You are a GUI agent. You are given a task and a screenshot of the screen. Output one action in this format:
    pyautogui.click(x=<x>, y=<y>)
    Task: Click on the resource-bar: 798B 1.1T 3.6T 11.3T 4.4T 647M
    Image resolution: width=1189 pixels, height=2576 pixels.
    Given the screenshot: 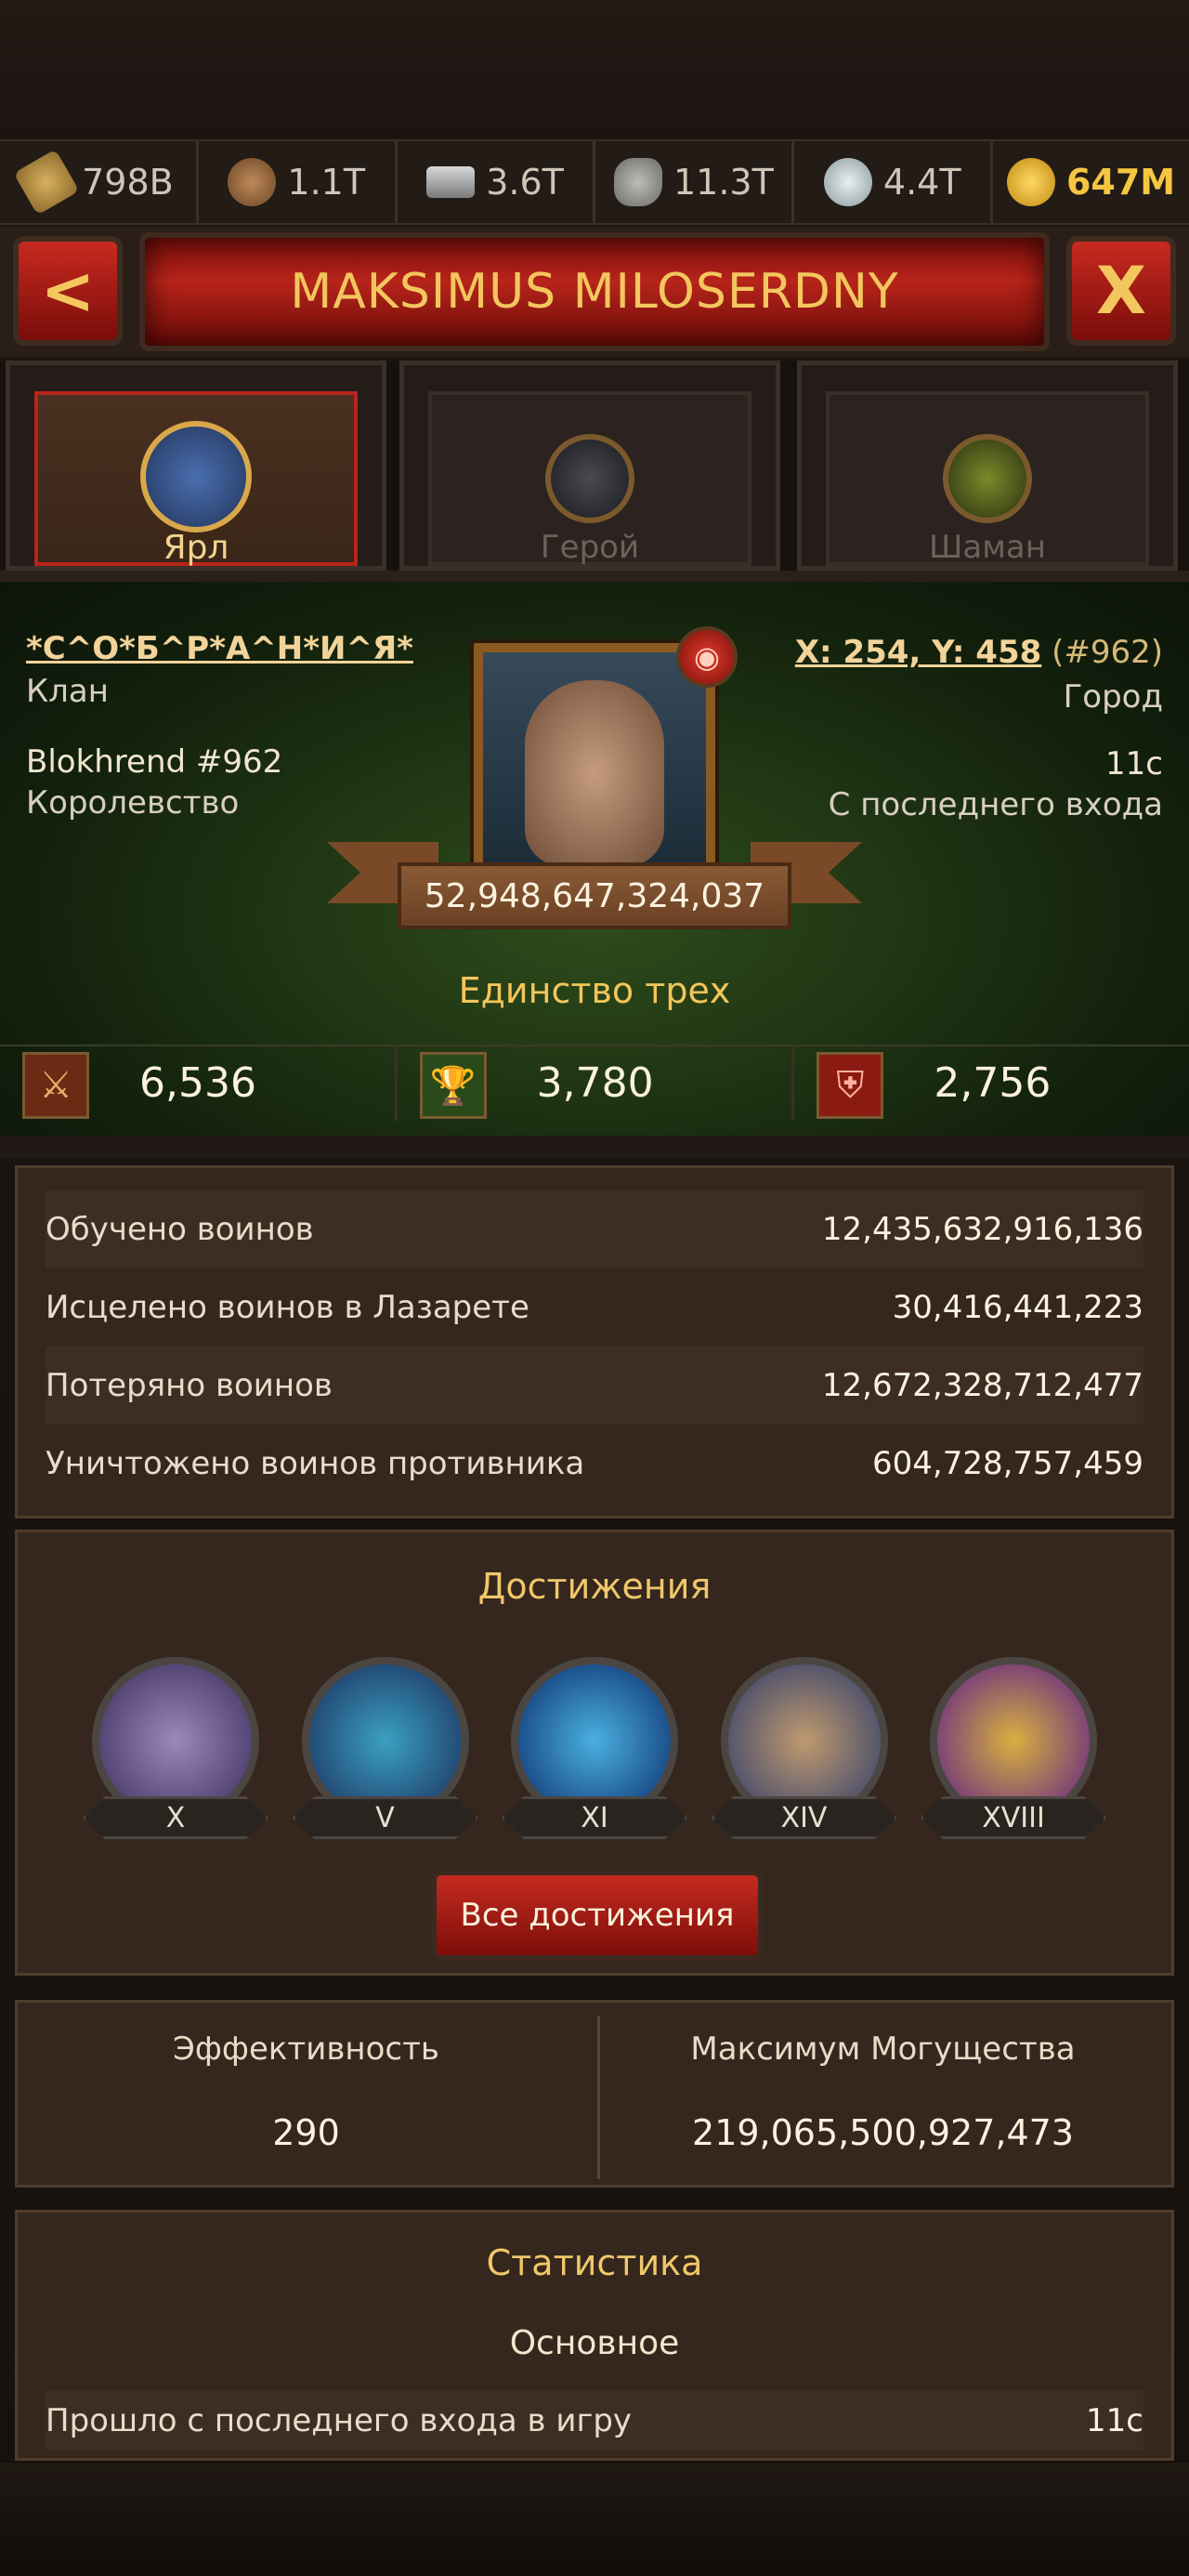 What is the action you would take?
    pyautogui.click(x=594, y=182)
    